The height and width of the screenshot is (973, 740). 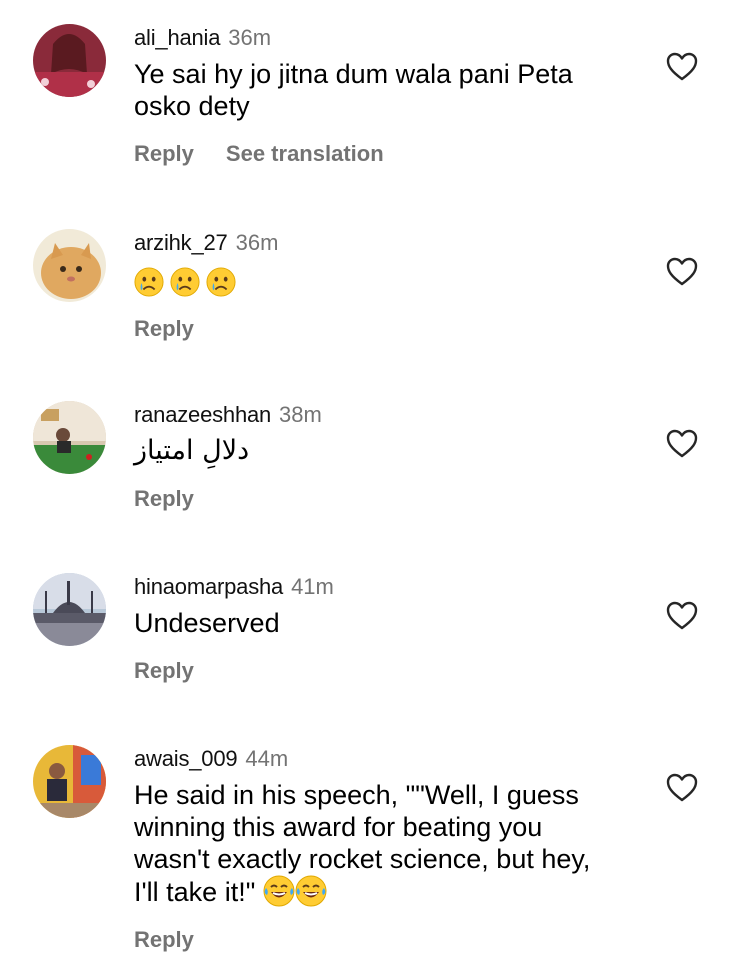 What do you see at coordinates (177, 37) in the screenshot?
I see `username: ali_hania` at bounding box center [177, 37].